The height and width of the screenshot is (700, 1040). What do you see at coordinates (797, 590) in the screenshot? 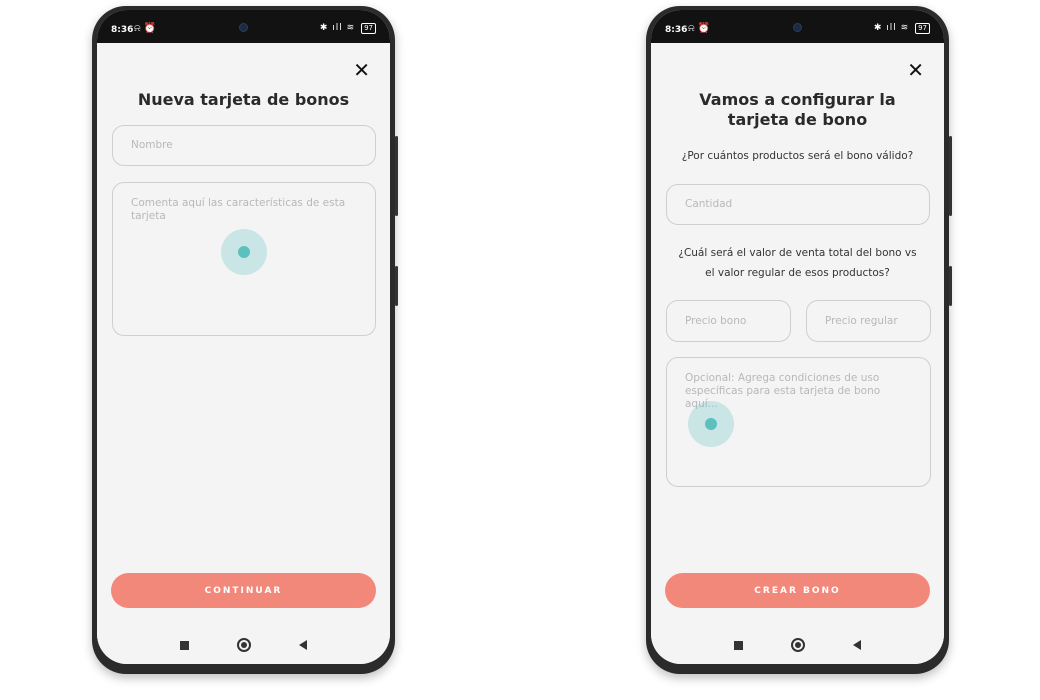
I see `create-bono-button: CREAR BONO` at bounding box center [797, 590].